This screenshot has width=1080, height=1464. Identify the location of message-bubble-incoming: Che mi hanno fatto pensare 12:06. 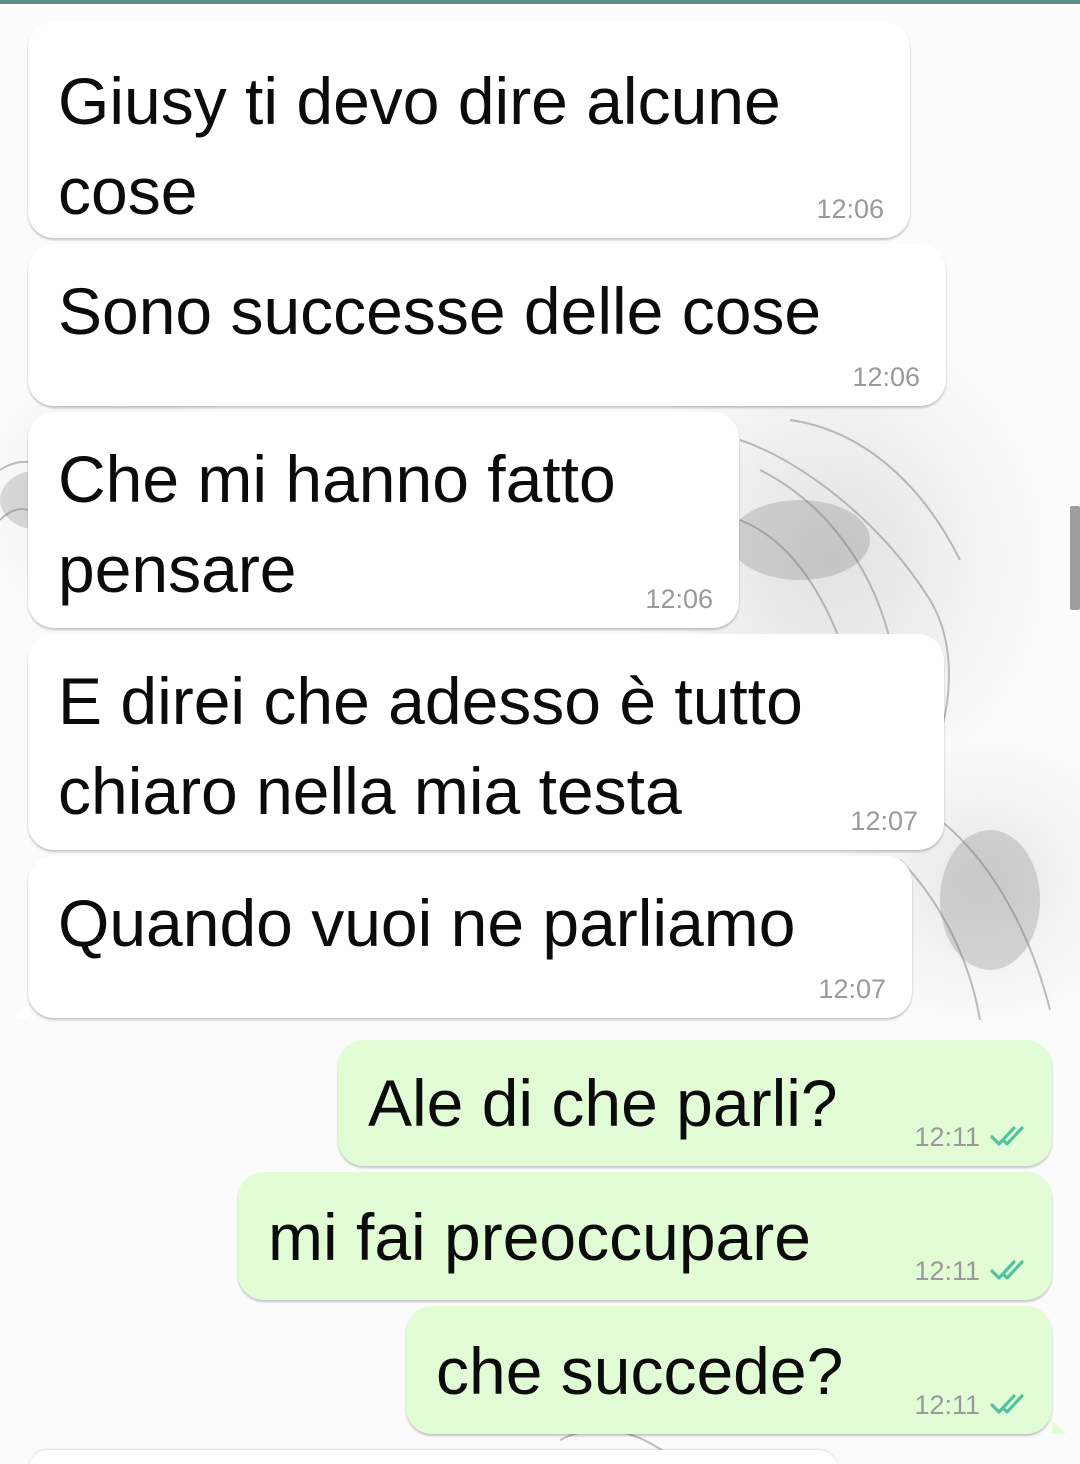
(383, 520).